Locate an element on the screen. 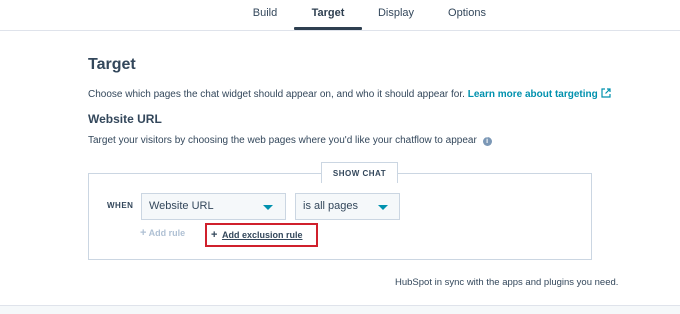 The image size is (680, 314). add-exclusion-rule-button: + Add exclusion rule is located at coordinates (261, 235).